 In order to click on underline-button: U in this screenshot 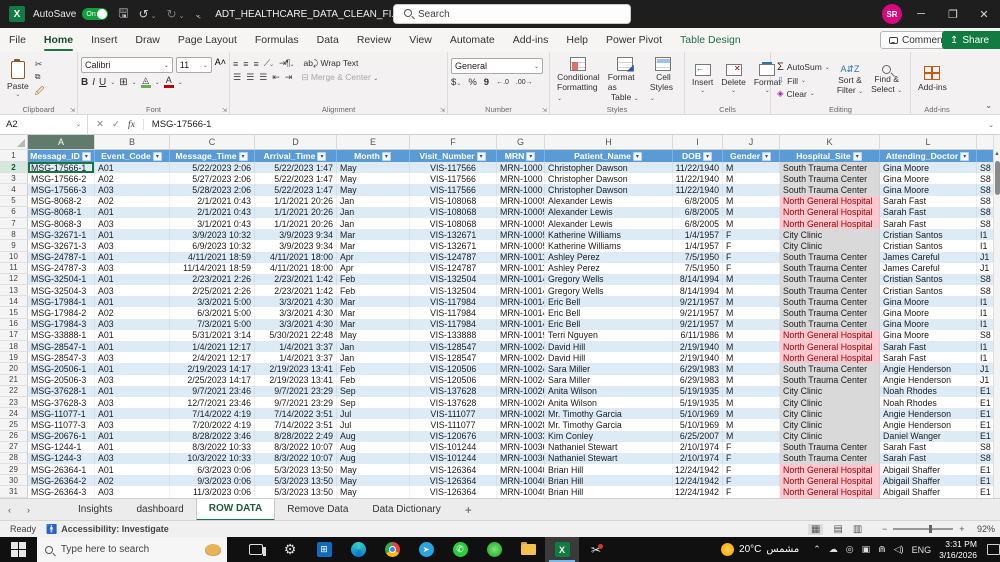, I will do `click(102, 82)`.